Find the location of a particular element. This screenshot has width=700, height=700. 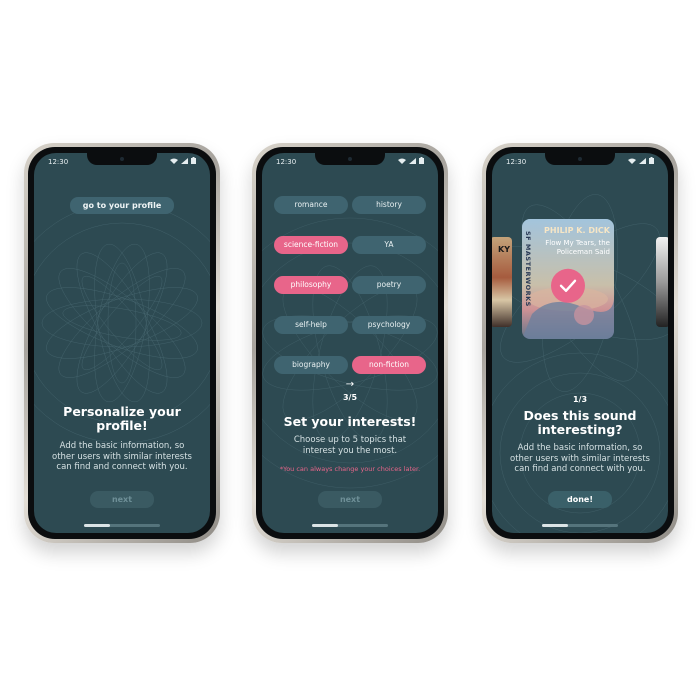

topic-pill-psychology: psychology is located at coordinates (389, 325).